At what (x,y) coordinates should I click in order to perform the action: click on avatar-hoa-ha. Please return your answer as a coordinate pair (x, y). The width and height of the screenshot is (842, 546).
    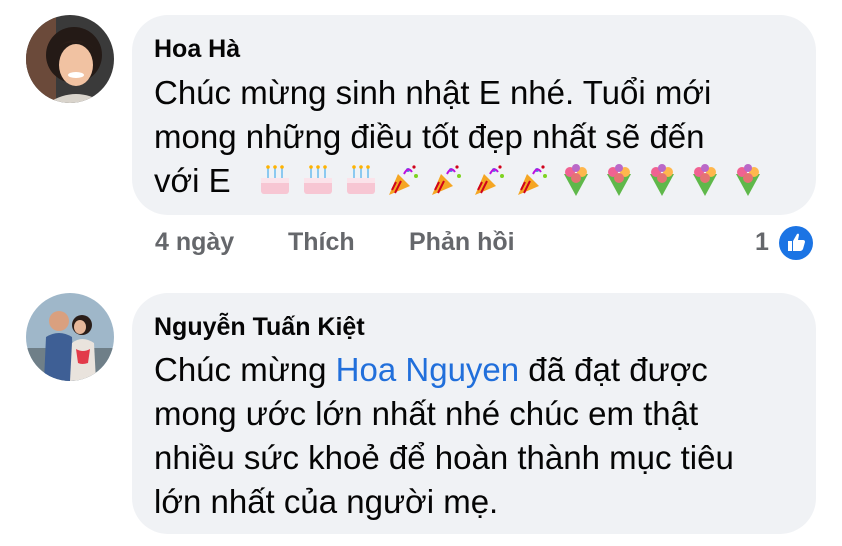
    Looking at the image, I should click on (70, 59).